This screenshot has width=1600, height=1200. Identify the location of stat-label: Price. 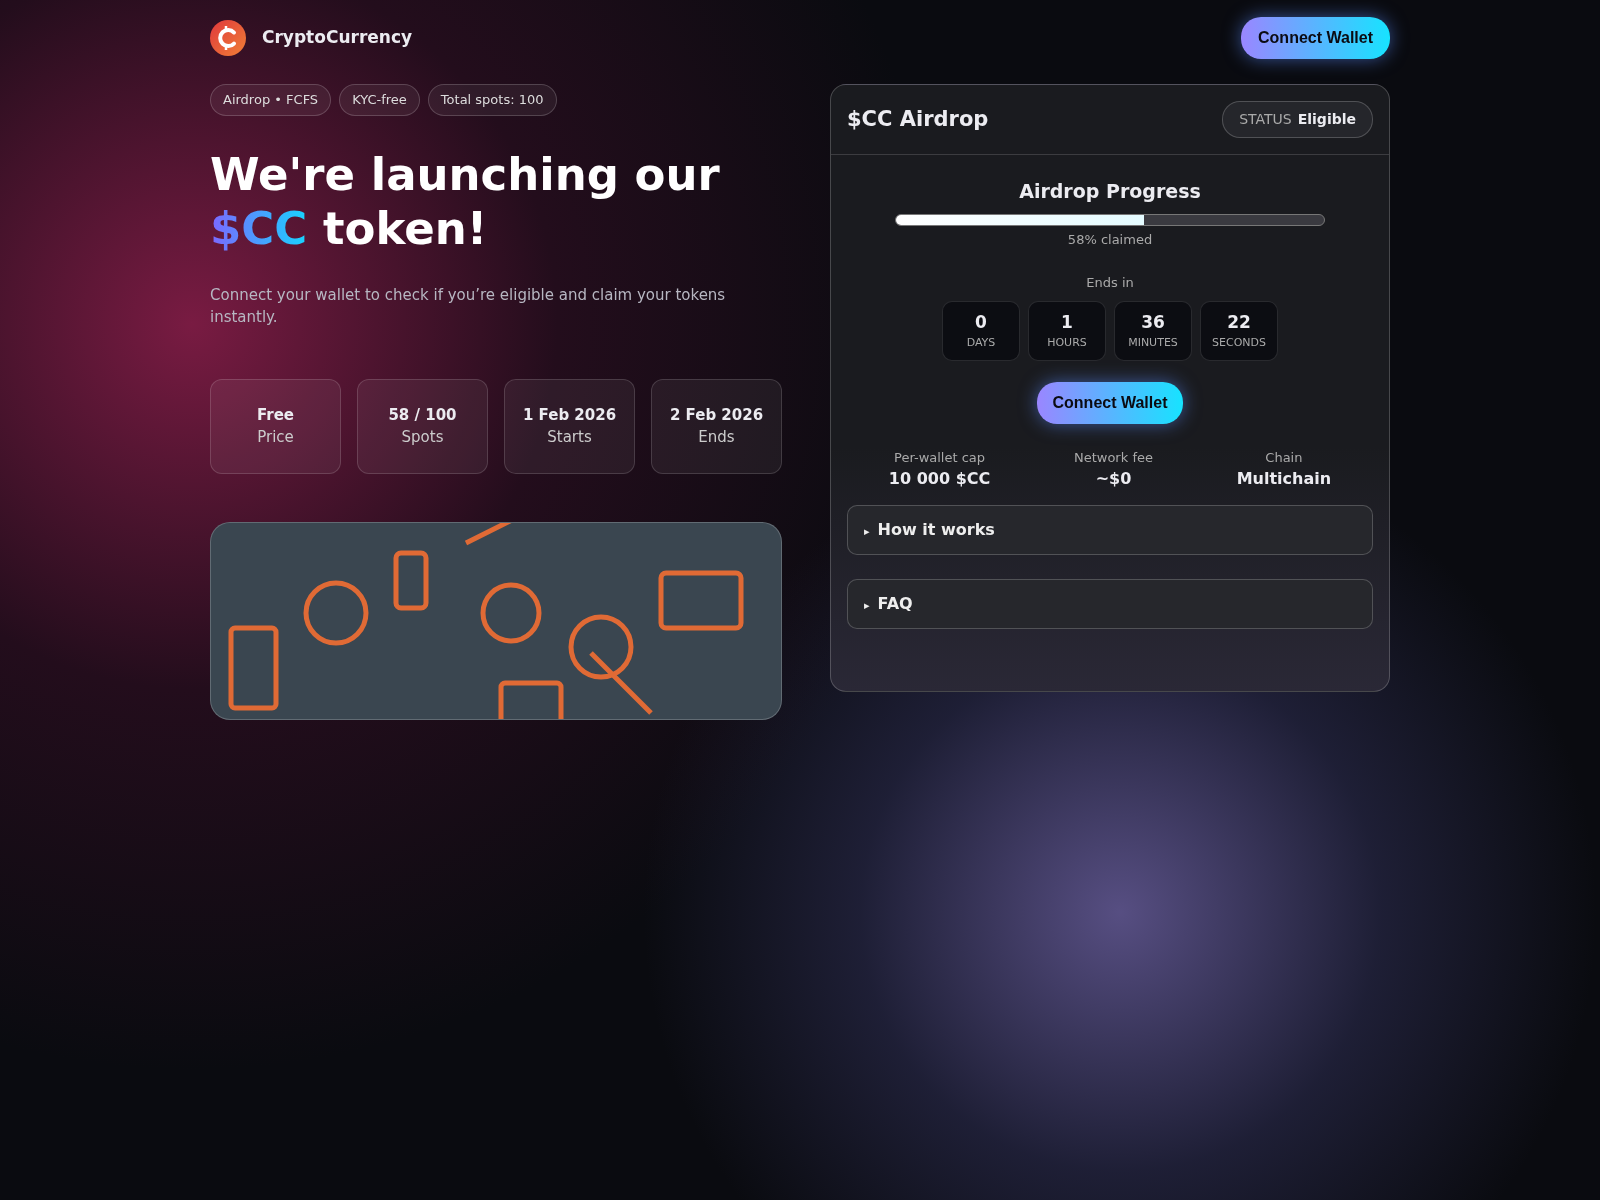
(275, 437).